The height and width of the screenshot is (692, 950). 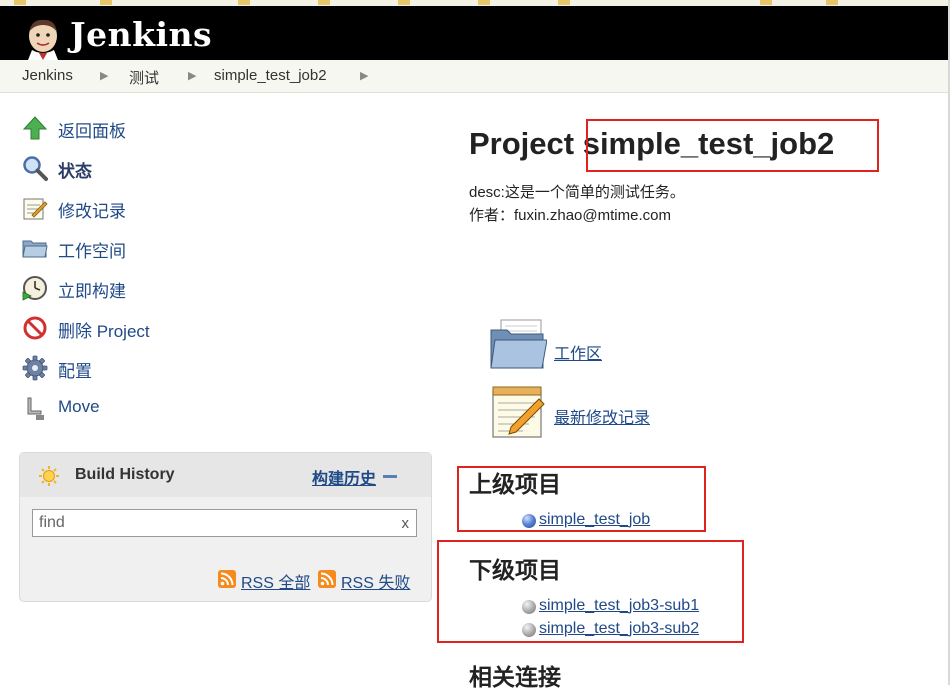 What do you see at coordinates (276, 583) in the screenshot?
I see `rss-all-label: RSS 全部` at bounding box center [276, 583].